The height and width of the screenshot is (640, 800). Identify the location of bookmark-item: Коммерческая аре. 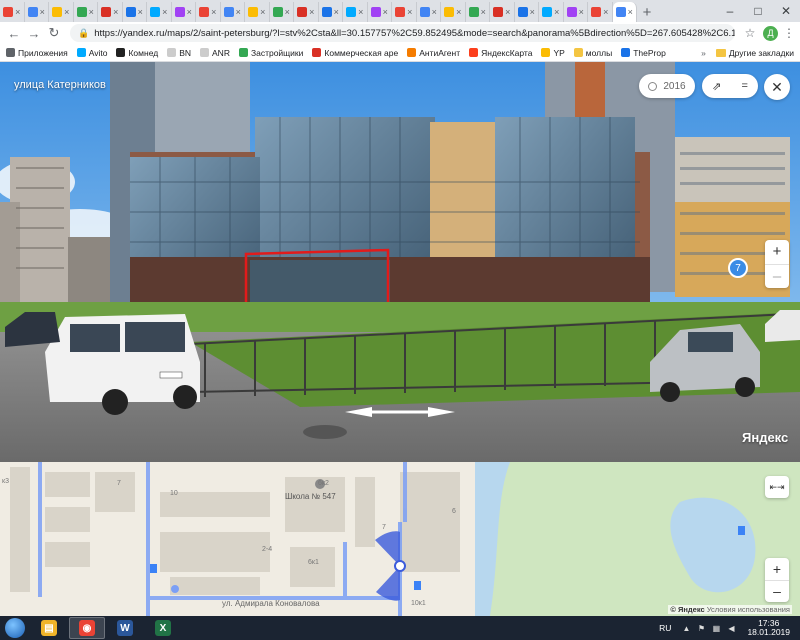
(355, 53).